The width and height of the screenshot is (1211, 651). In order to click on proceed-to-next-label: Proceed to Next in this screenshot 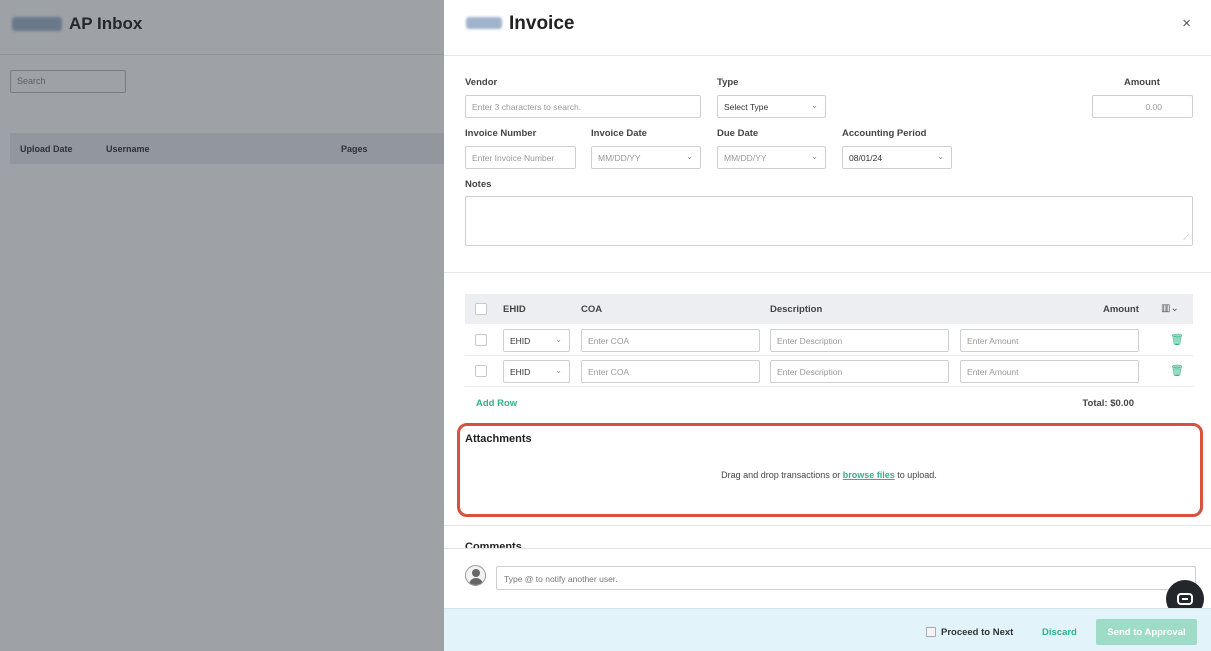, I will do `click(977, 632)`.